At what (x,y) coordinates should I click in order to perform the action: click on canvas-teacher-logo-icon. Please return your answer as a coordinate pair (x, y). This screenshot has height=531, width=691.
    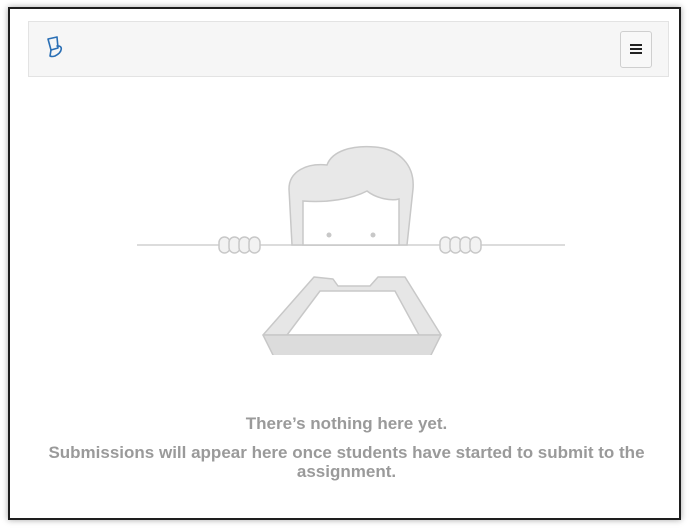
    Looking at the image, I should click on (55, 47).